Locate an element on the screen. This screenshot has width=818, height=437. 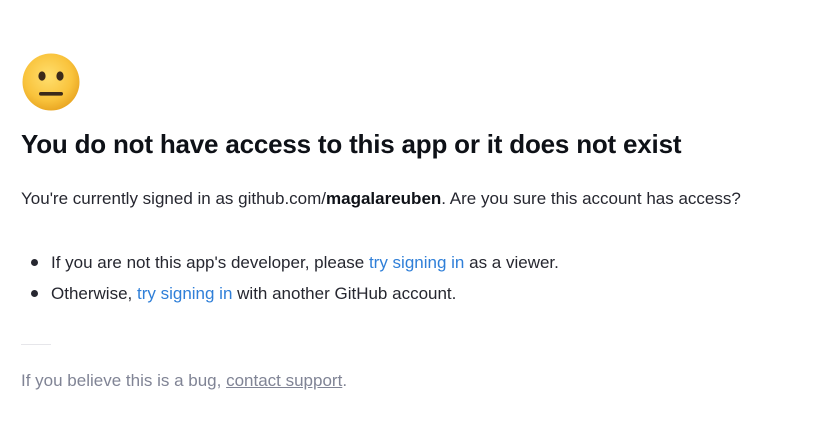
try-signing-in-other-account-link: try signing in is located at coordinates (184, 293).